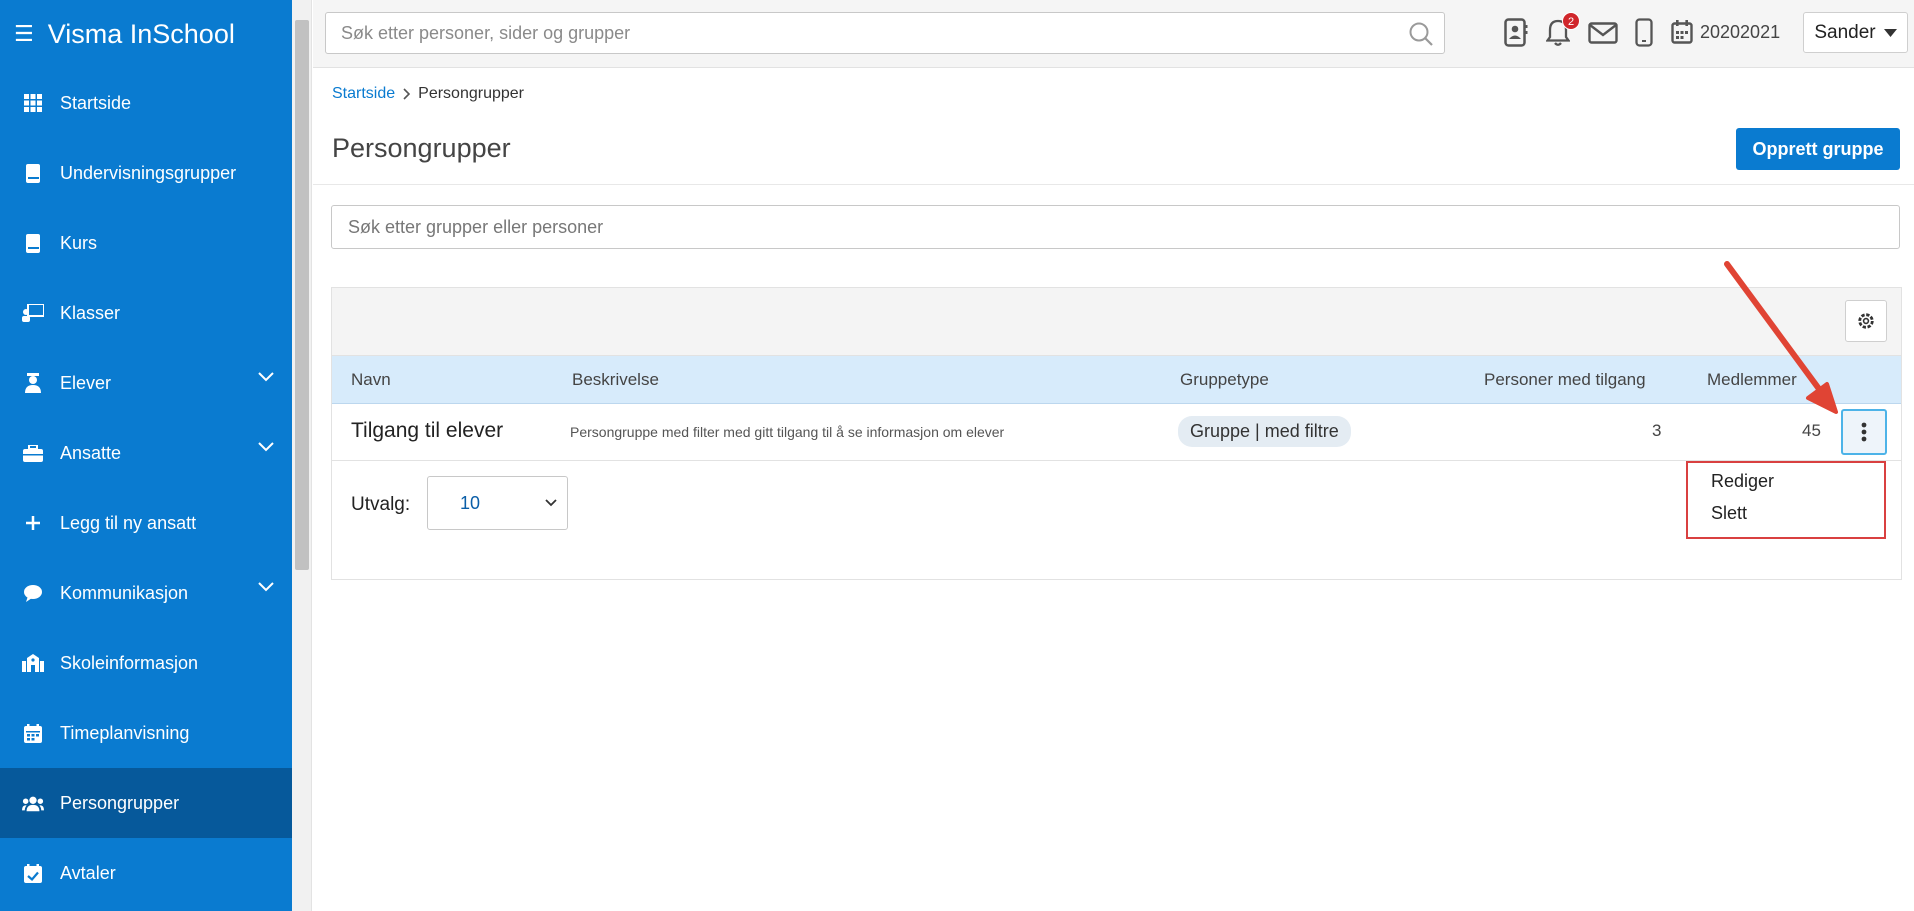 The image size is (1914, 911). Describe the element at coordinates (1740, 32) in the screenshot. I see `school-year: 20202021` at that location.